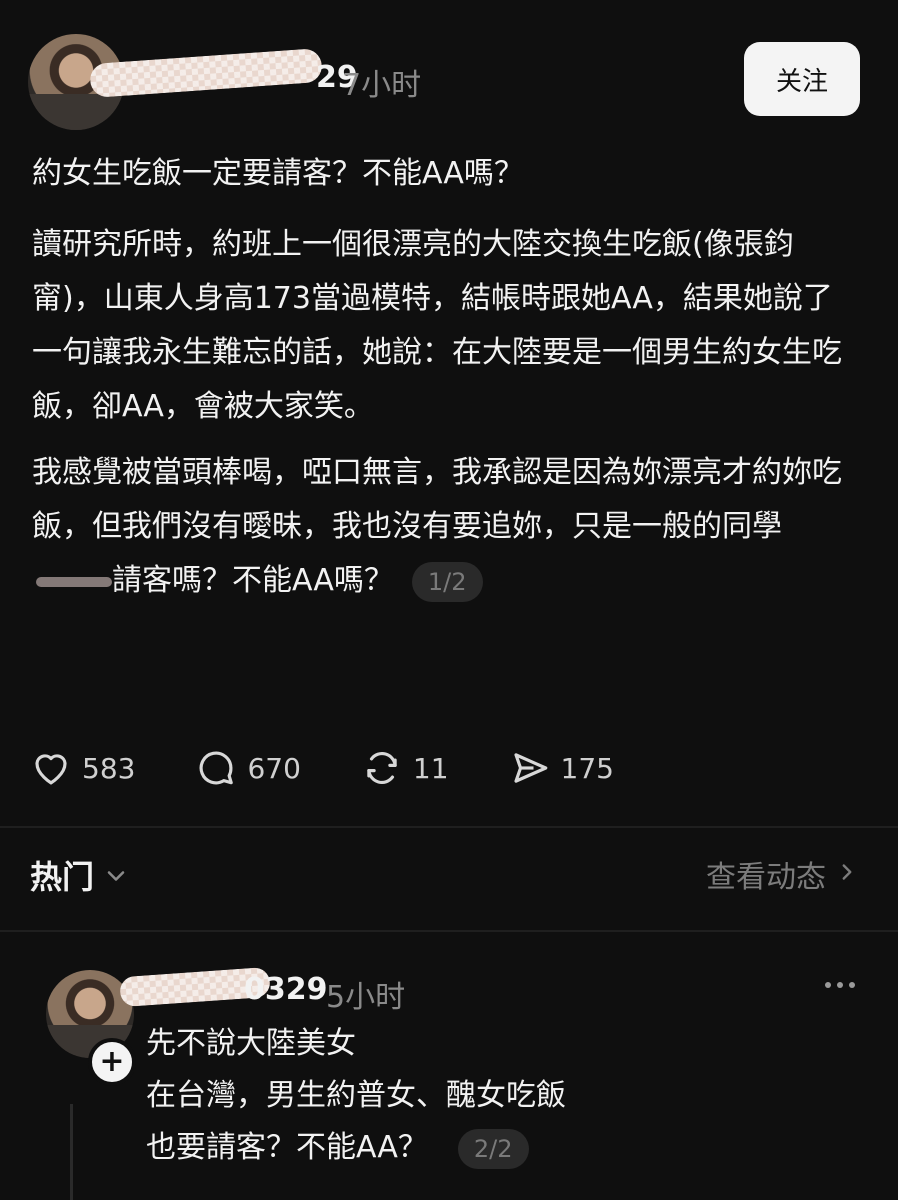 The width and height of the screenshot is (898, 1200). Describe the element at coordinates (843, 874) in the screenshot. I see `chevron-right-icon` at that location.